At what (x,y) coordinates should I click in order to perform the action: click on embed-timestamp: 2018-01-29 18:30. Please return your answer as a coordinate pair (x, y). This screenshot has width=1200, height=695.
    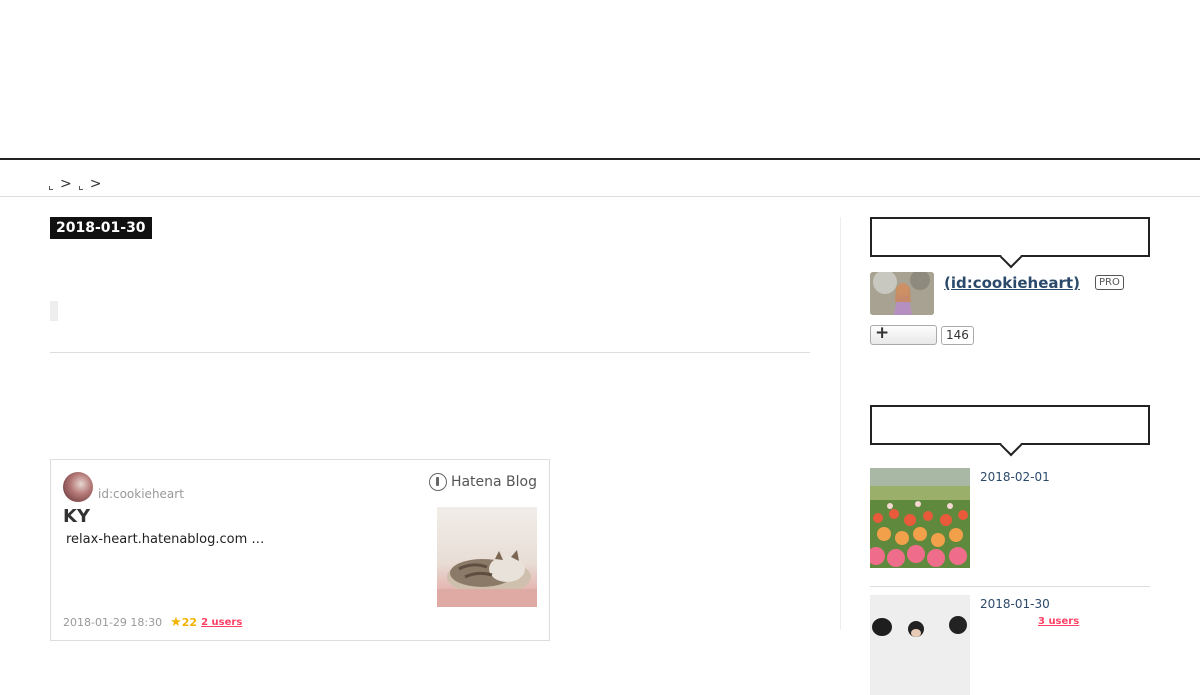
    Looking at the image, I should click on (113, 622).